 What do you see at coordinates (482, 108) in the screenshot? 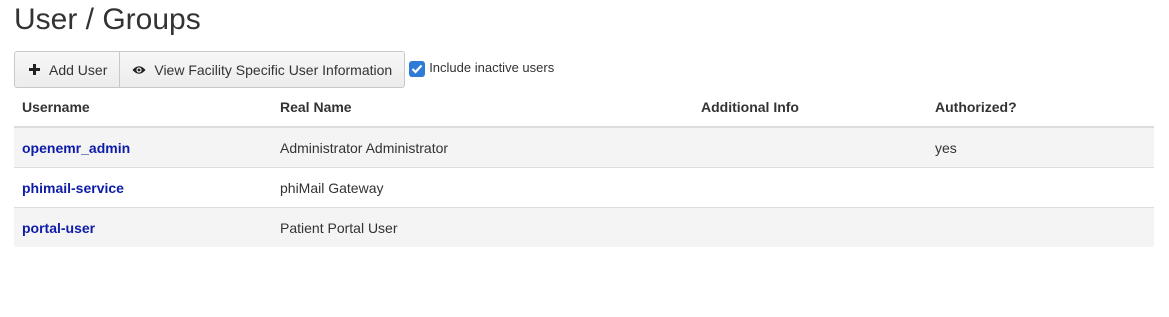
I see `column-header-real-name: Real Name` at bounding box center [482, 108].